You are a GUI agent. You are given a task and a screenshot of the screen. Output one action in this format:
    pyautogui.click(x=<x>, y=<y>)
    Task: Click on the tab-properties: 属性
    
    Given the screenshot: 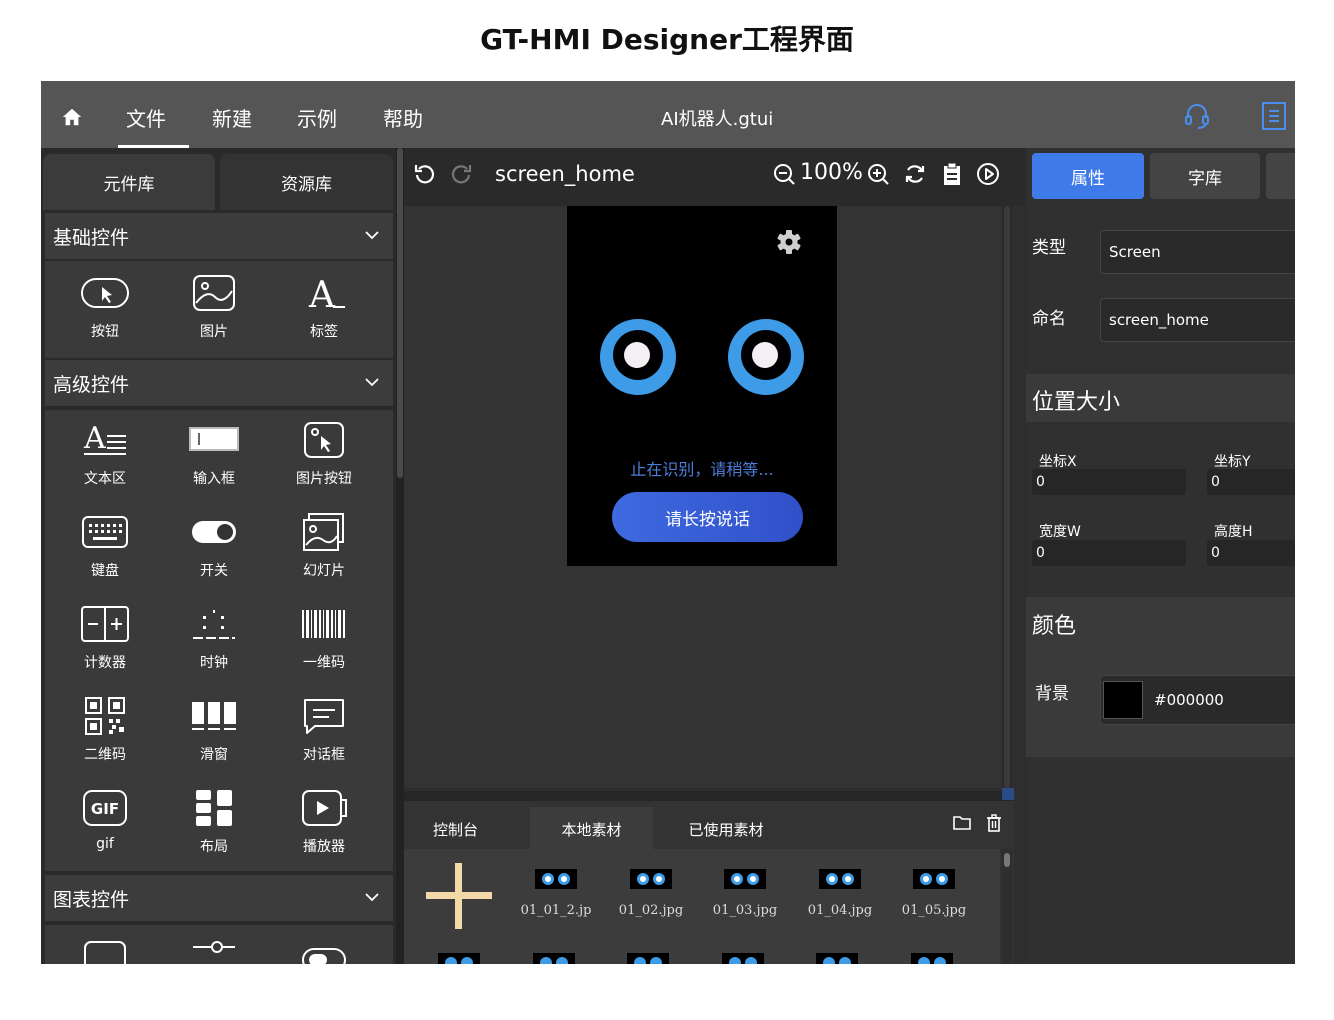 What is the action you would take?
    pyautogui.click(x=1088, y=176)
    